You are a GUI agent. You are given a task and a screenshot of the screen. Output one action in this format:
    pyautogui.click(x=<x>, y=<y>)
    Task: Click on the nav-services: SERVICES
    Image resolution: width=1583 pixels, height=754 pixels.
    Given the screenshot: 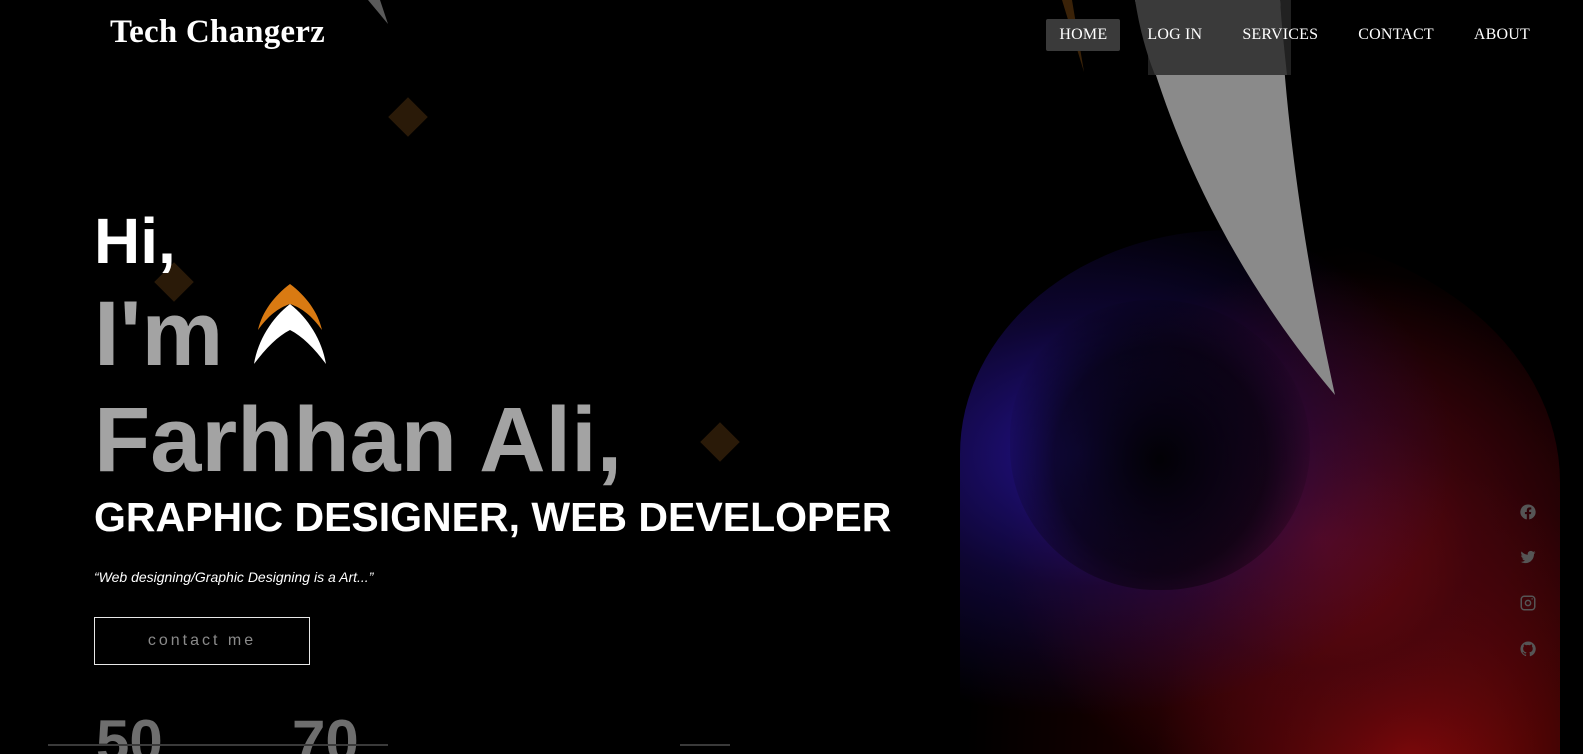 What is the action you would take?
    pyautogui.click(x=1280, y=35)
    